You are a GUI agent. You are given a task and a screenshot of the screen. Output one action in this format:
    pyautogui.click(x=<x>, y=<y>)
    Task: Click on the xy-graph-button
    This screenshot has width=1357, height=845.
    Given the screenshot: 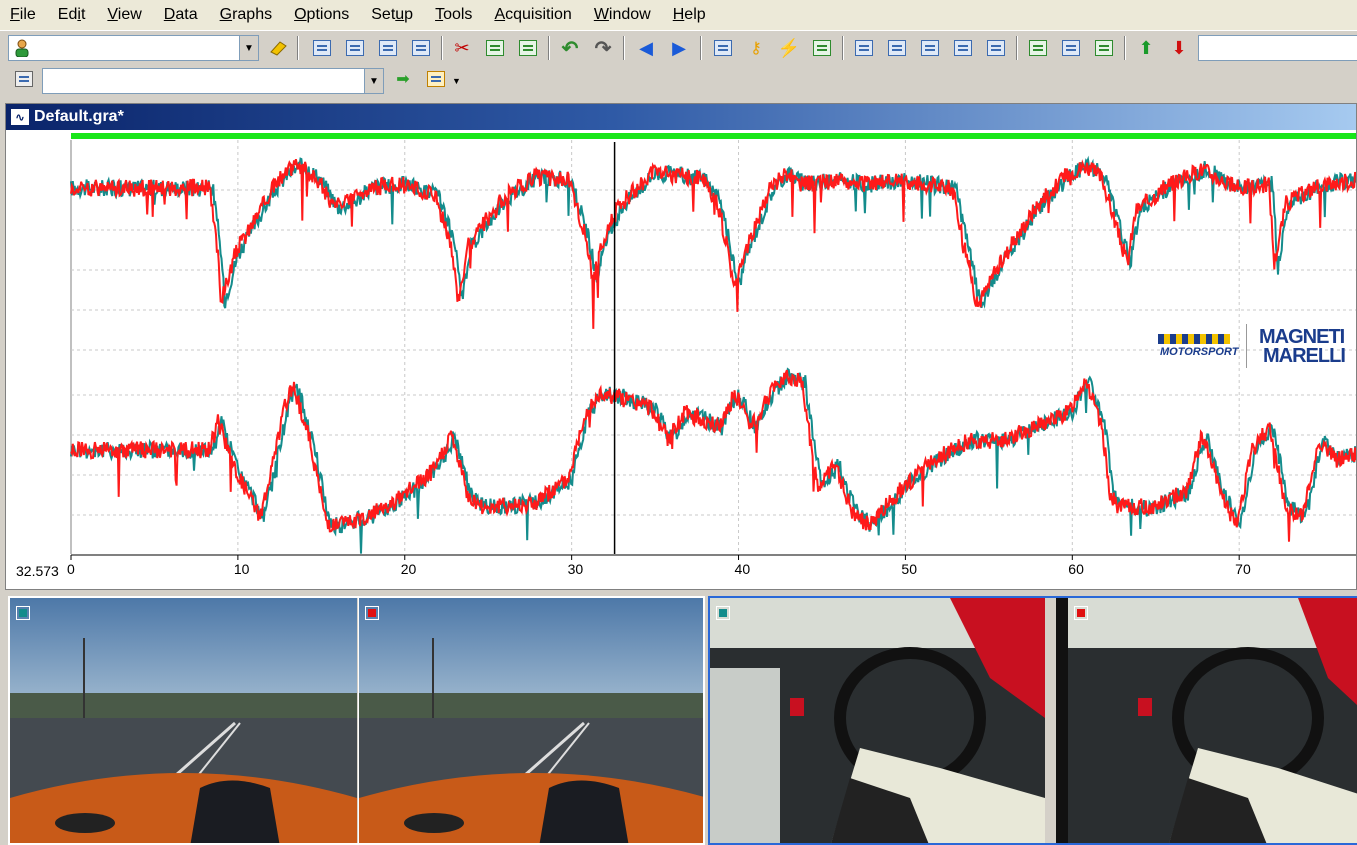 What is the action you would take?
    pyautogui.click(x=897, y=48)
    